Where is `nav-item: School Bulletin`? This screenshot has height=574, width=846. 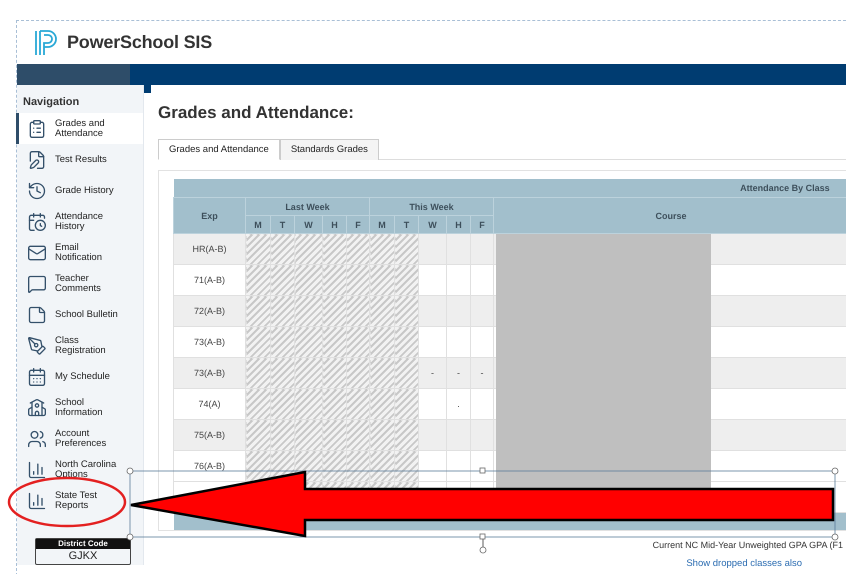
nav-item: School Bulletin is located at coordinates (79, 314).